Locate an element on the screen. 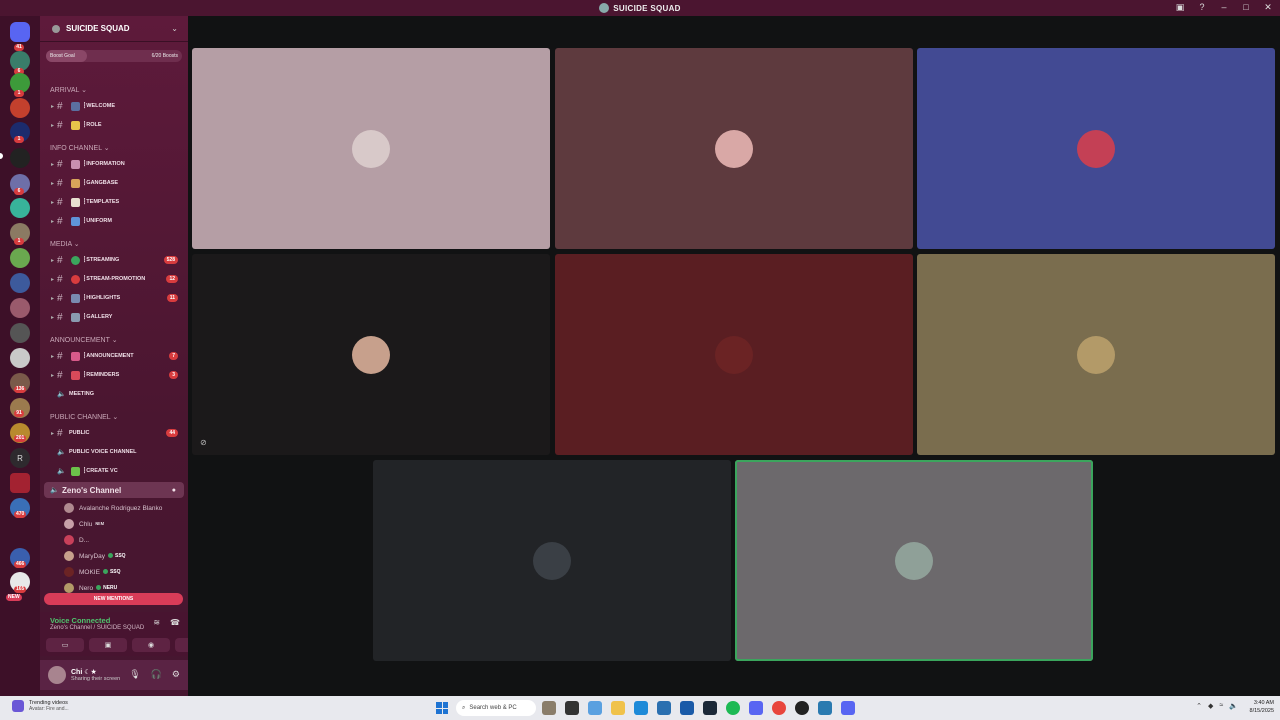  task-view-icon is located at coordinates (572, 708).